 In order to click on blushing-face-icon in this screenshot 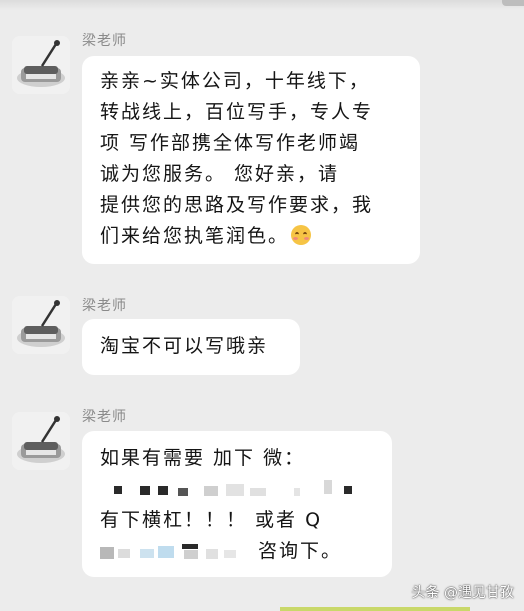, I will do `click(301, 235)`.